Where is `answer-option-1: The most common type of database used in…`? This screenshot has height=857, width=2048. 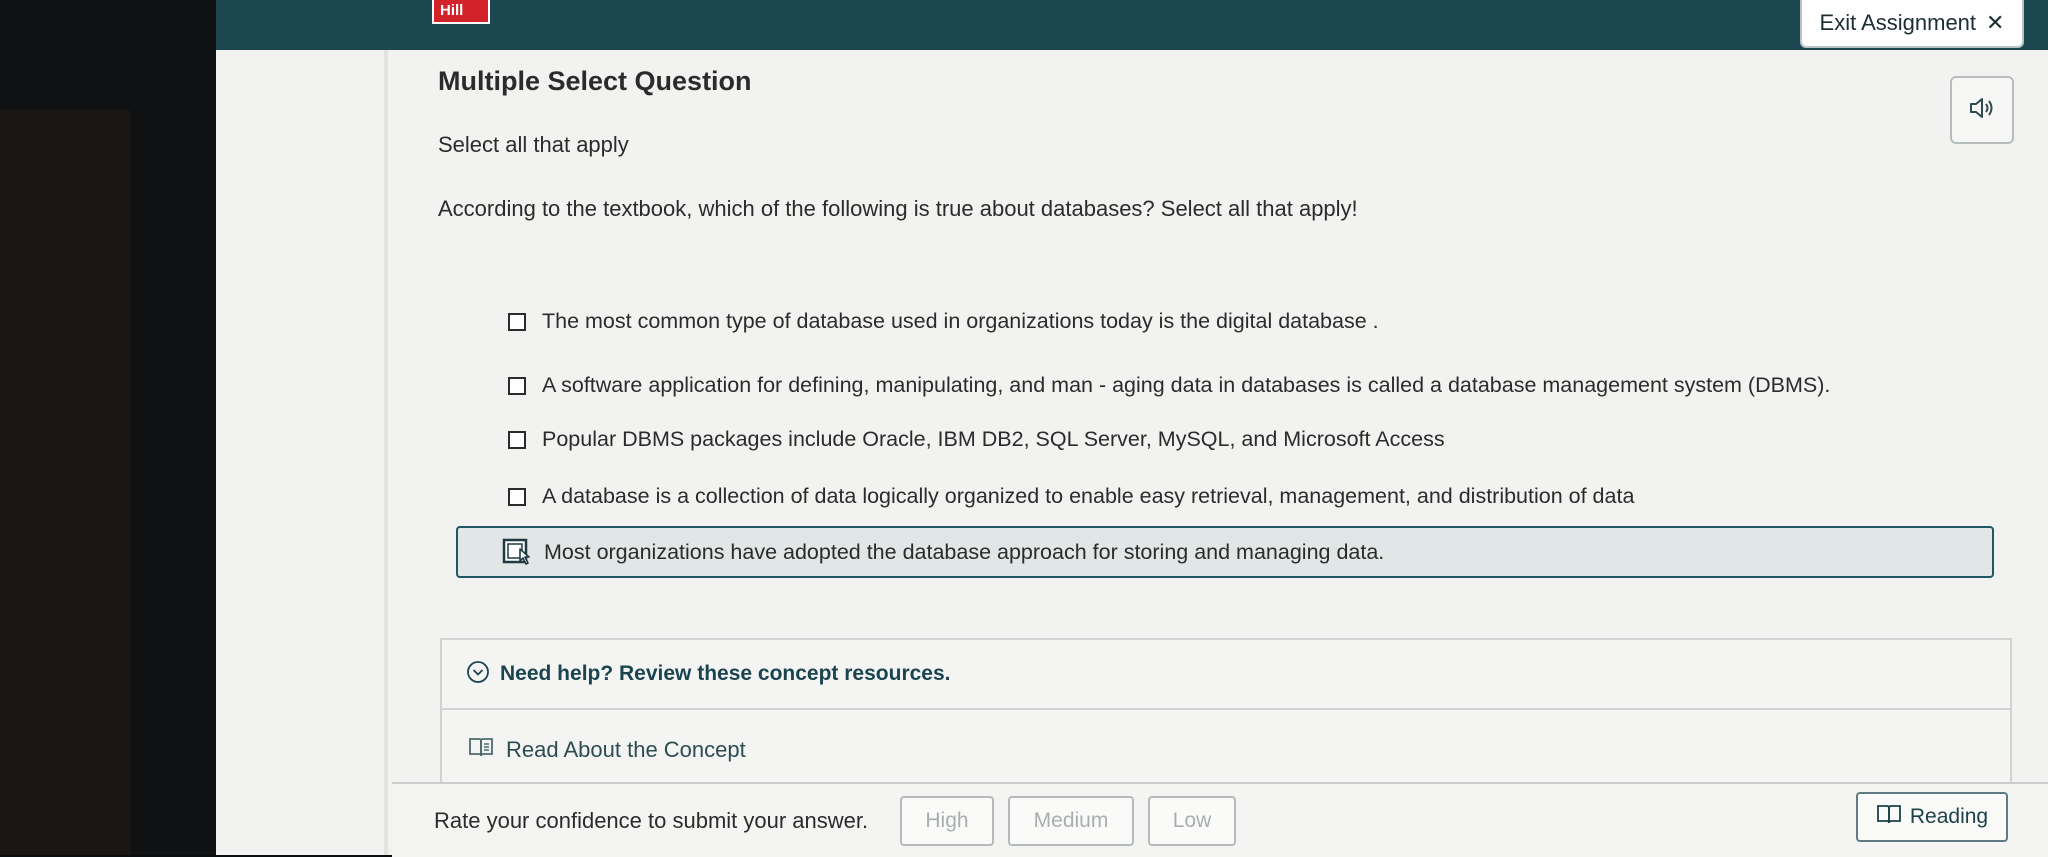 answer-option-1: The most common type of database used in… is located at coordinates (943, 321).